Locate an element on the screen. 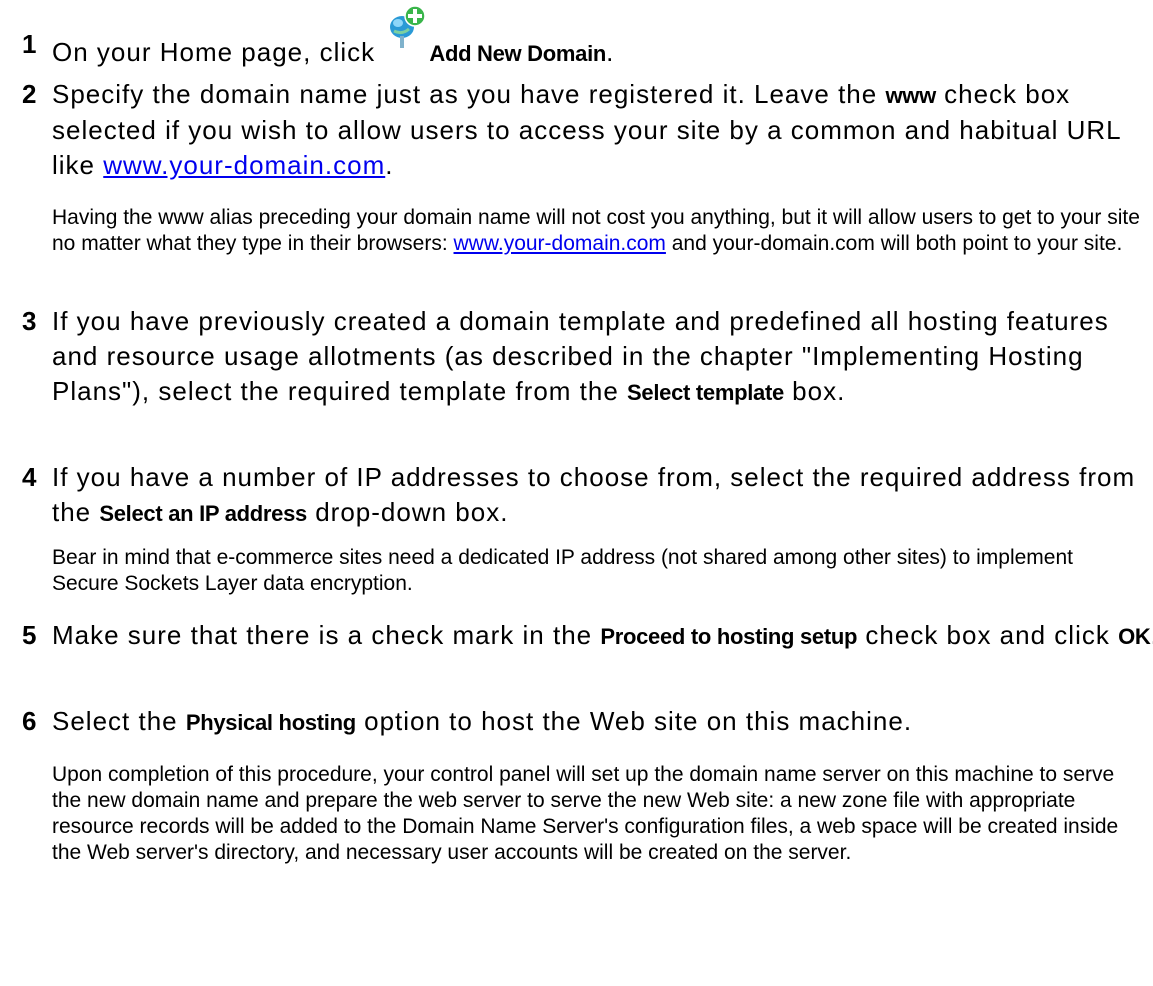 Image resolution: width=1153 pixels, height=986 pixels. step-number: 2 is located at coordinates (29, 94).